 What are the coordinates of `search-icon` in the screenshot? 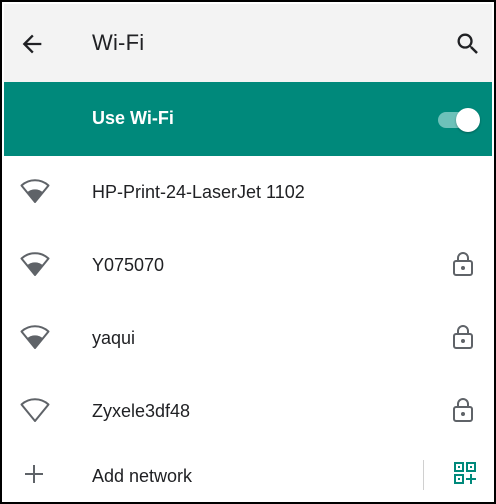 It's located at (468, 44).